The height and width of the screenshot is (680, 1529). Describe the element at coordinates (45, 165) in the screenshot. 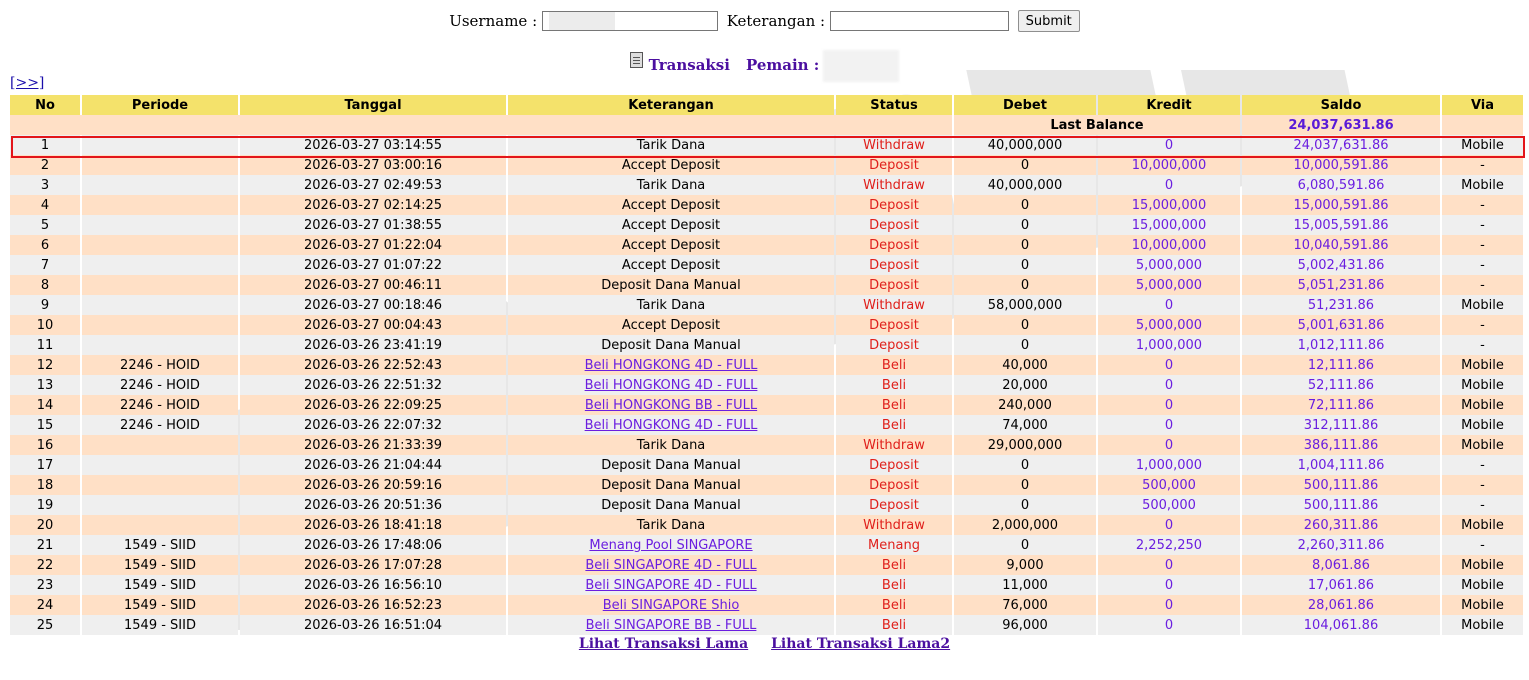

I see `row-number: 2` at that location.